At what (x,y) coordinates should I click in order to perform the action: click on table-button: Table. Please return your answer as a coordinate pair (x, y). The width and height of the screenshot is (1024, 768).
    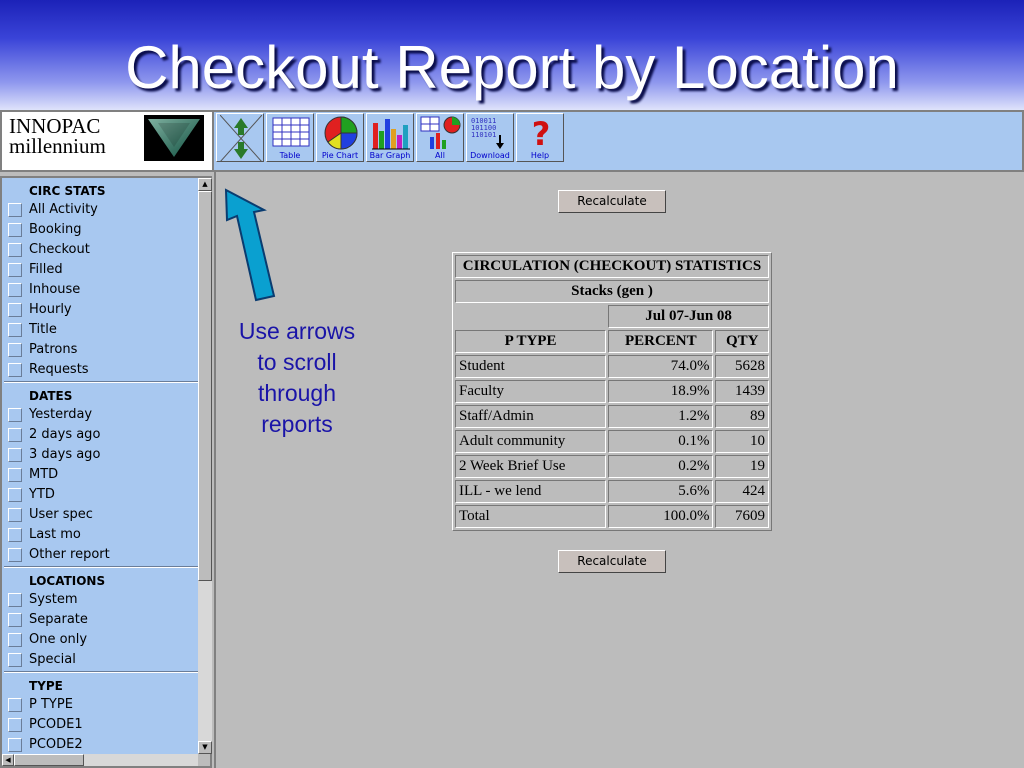
    Looking at the image, I should click on (290, 137).